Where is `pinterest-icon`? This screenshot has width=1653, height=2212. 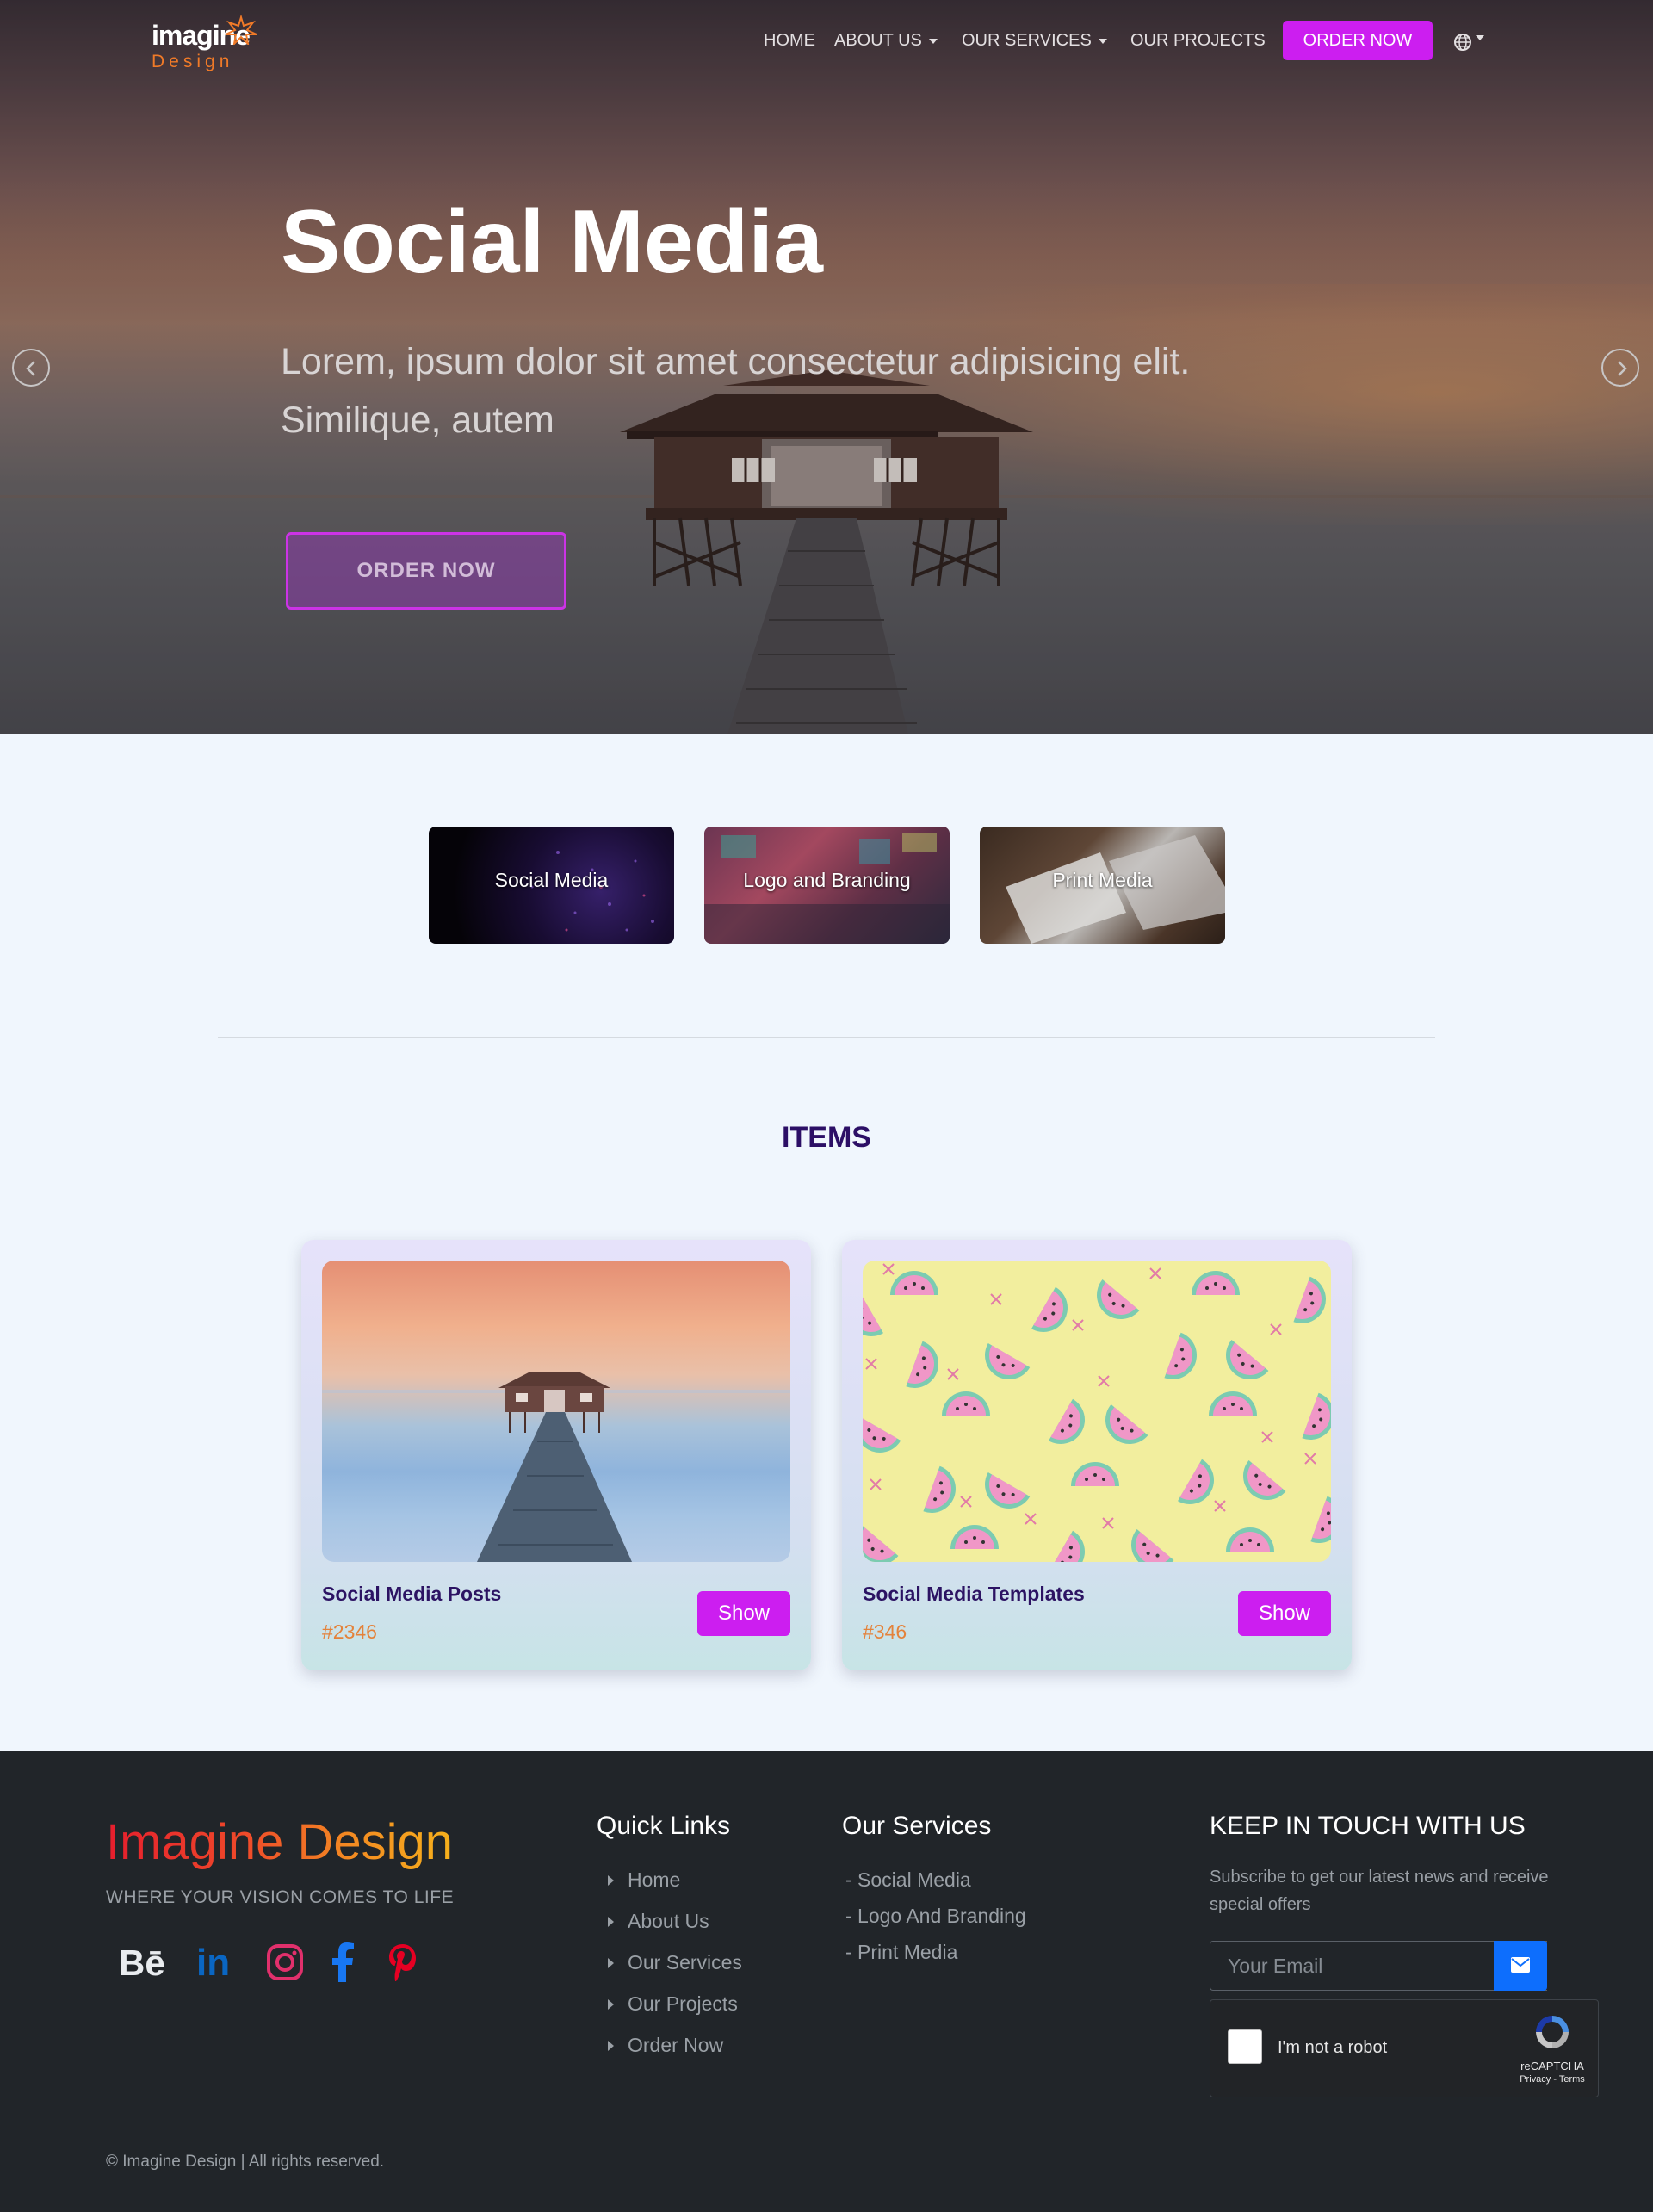 pinterest-icon is located at coordinates (403, 1962).